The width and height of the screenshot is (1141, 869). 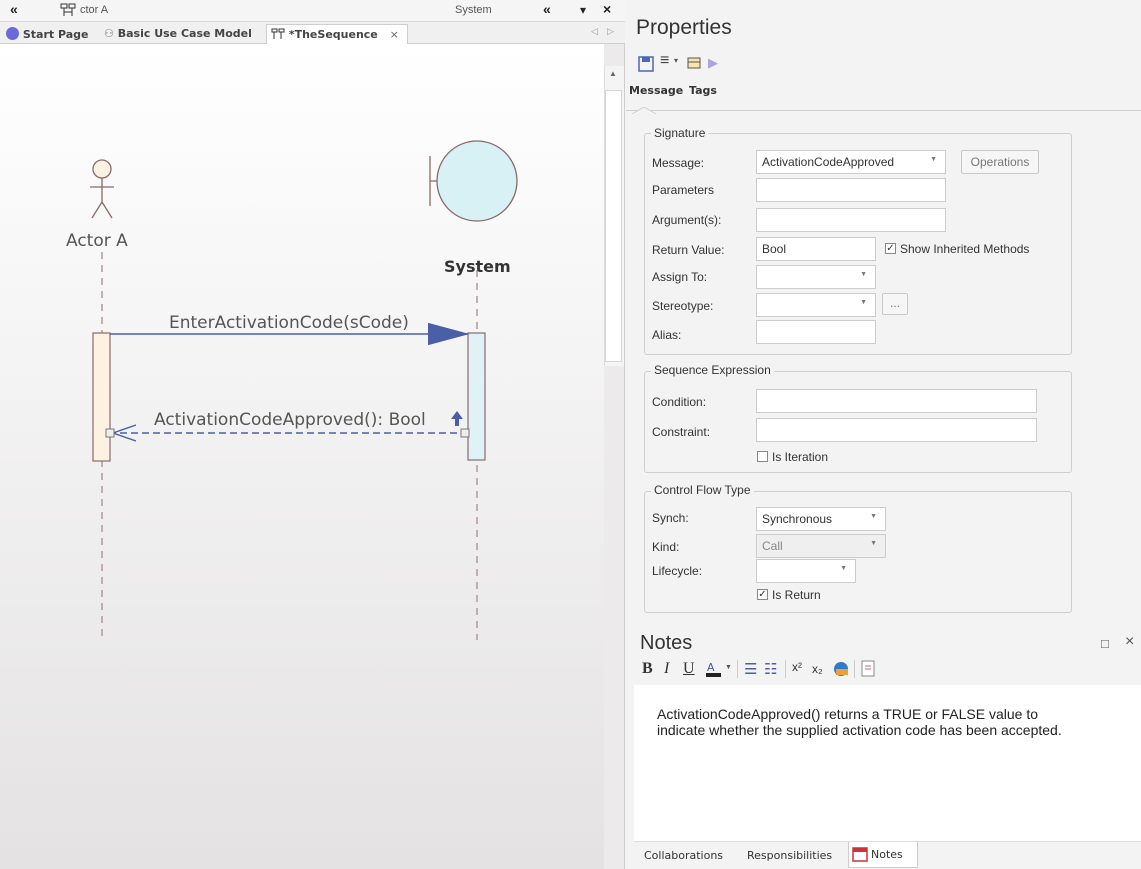 I want to click on tab-basic-use-case-model: ⚇ Basic Use Case Model, so click(x=178, y=34).